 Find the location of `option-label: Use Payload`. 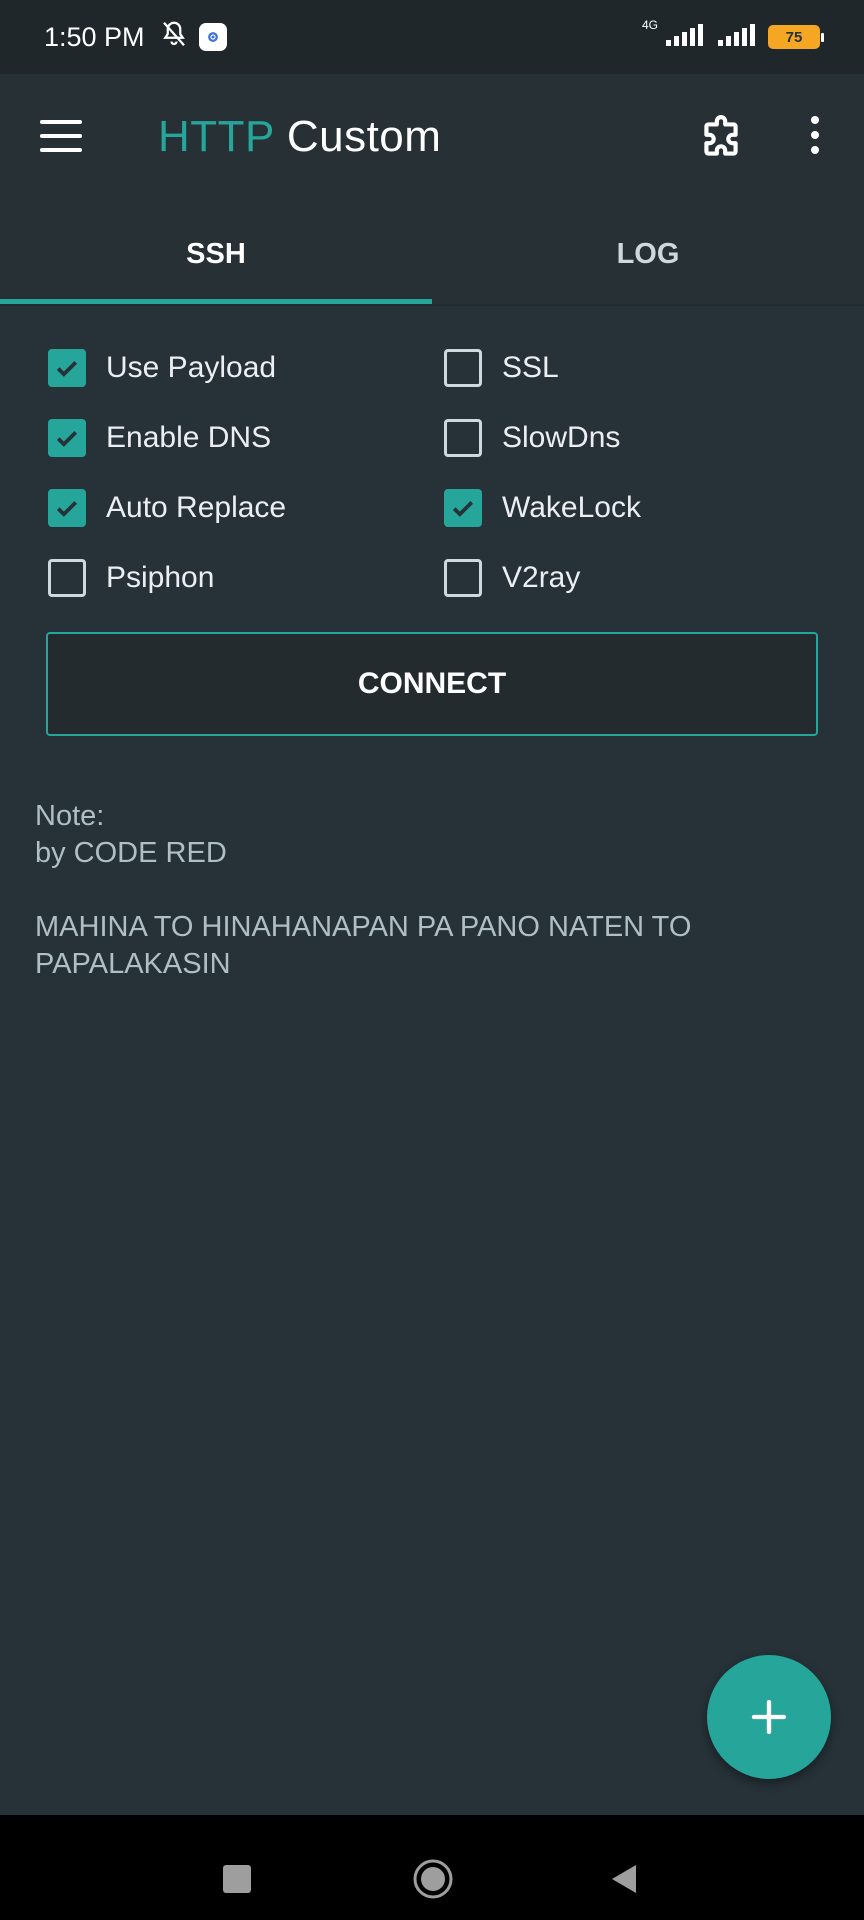

option-label: Use Payload is located at coordinates (191, 367).